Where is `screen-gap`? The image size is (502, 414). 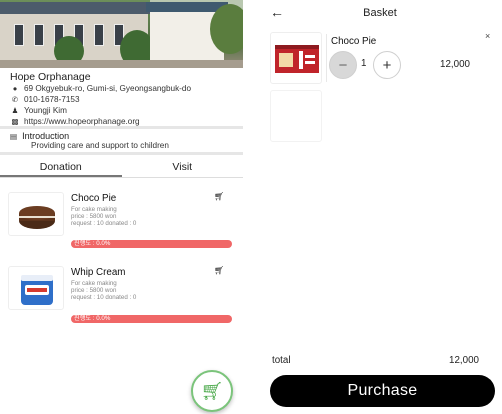 screen-gap is located at coordinates (250, 207).